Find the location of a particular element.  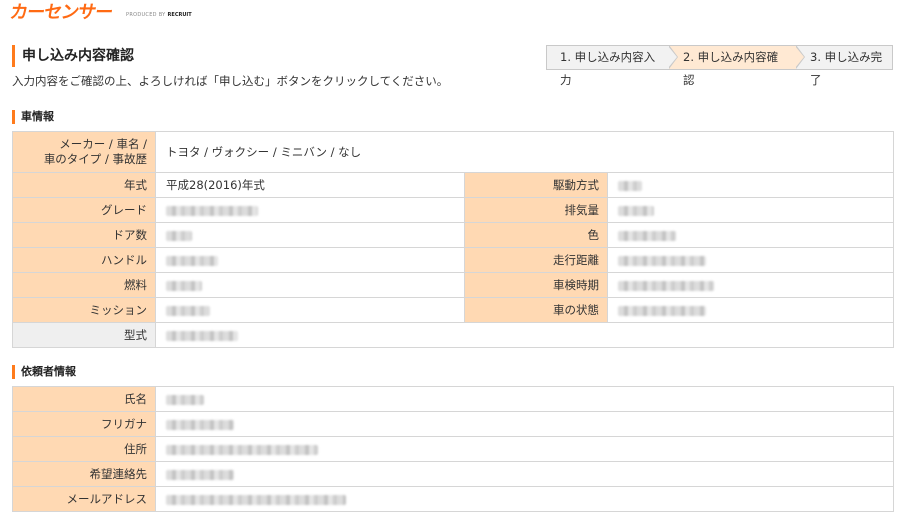

progress-steps: 1. 申し込み内容入力 2. 申し込み内容確認 3. 申し込み完了 is located at coordinates (719, 66).